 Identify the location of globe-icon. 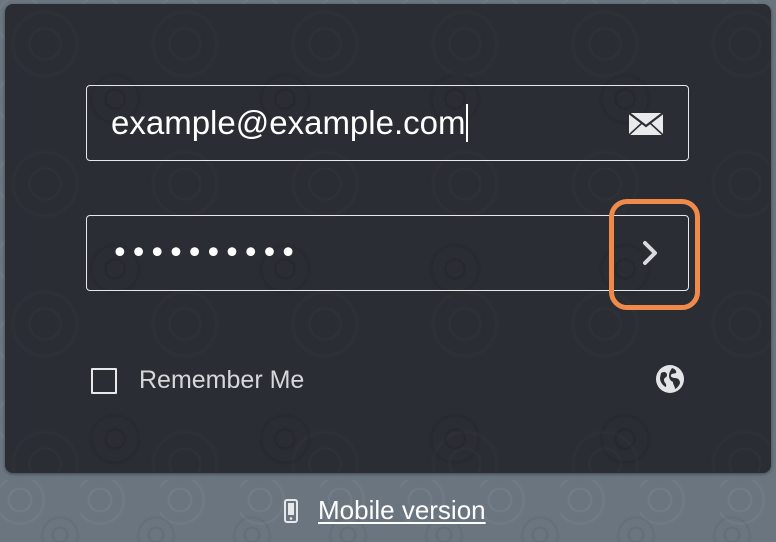
(670, 379).